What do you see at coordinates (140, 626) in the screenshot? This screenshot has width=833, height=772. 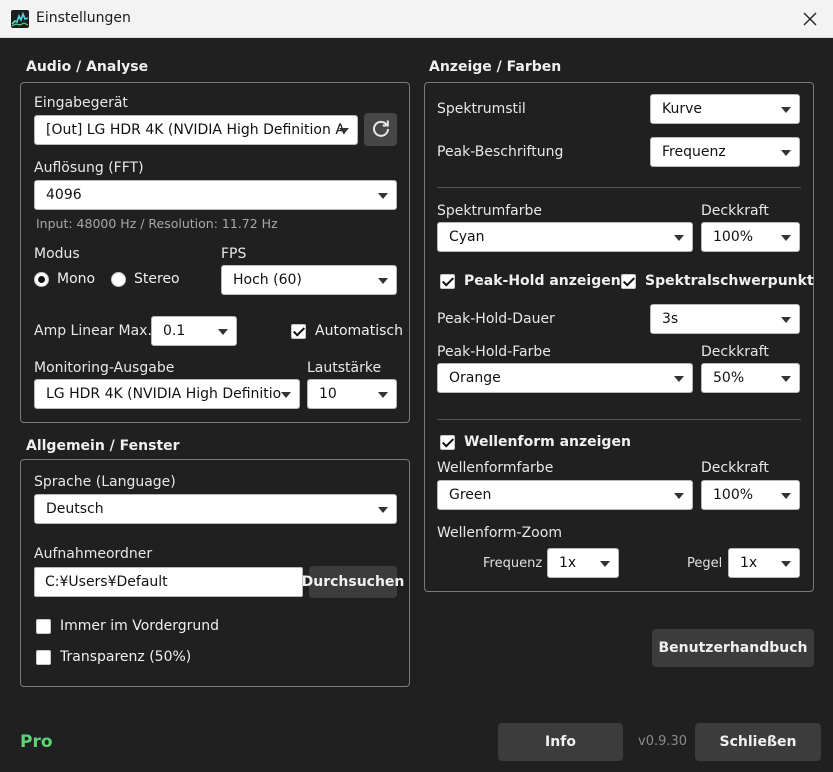 I see `always-on-top-label: Immer im Vordergrund` at bounding box center [140, 626].